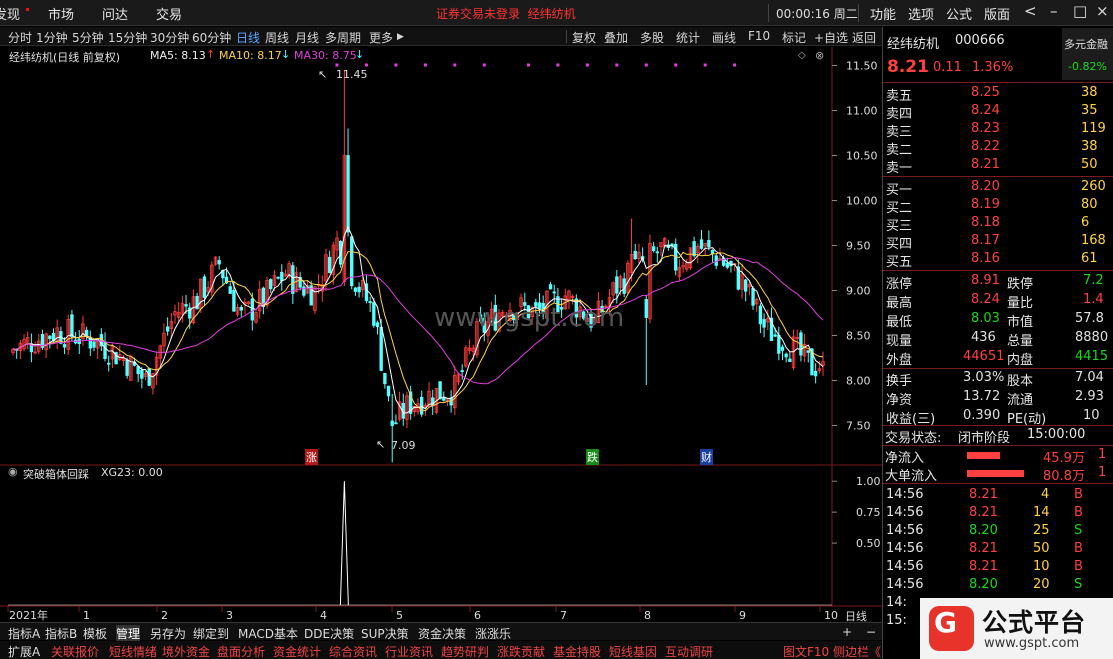  Describe the element at coordinates (13, 471) in the screenshot. I see `indicator-settings-icon: ◉` at that location.